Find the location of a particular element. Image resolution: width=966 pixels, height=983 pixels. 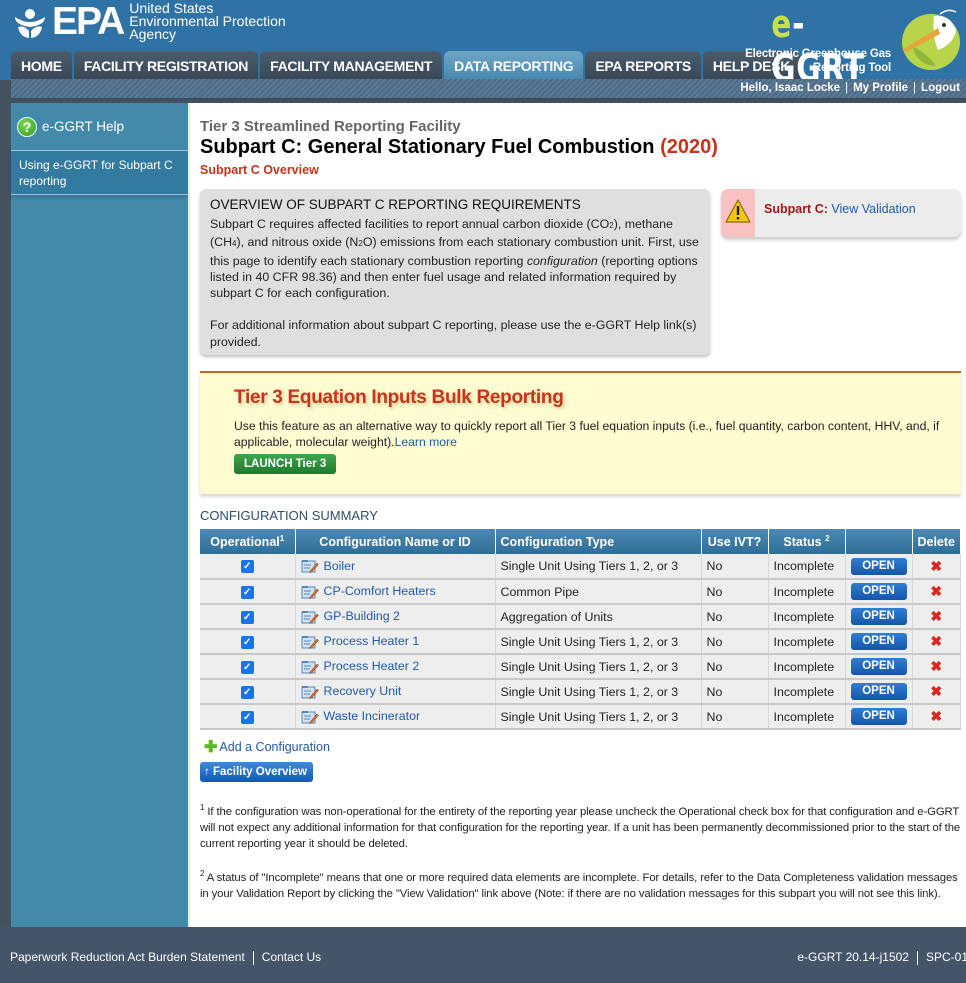

tab-home: HOME is located at coordinates (41, 65).